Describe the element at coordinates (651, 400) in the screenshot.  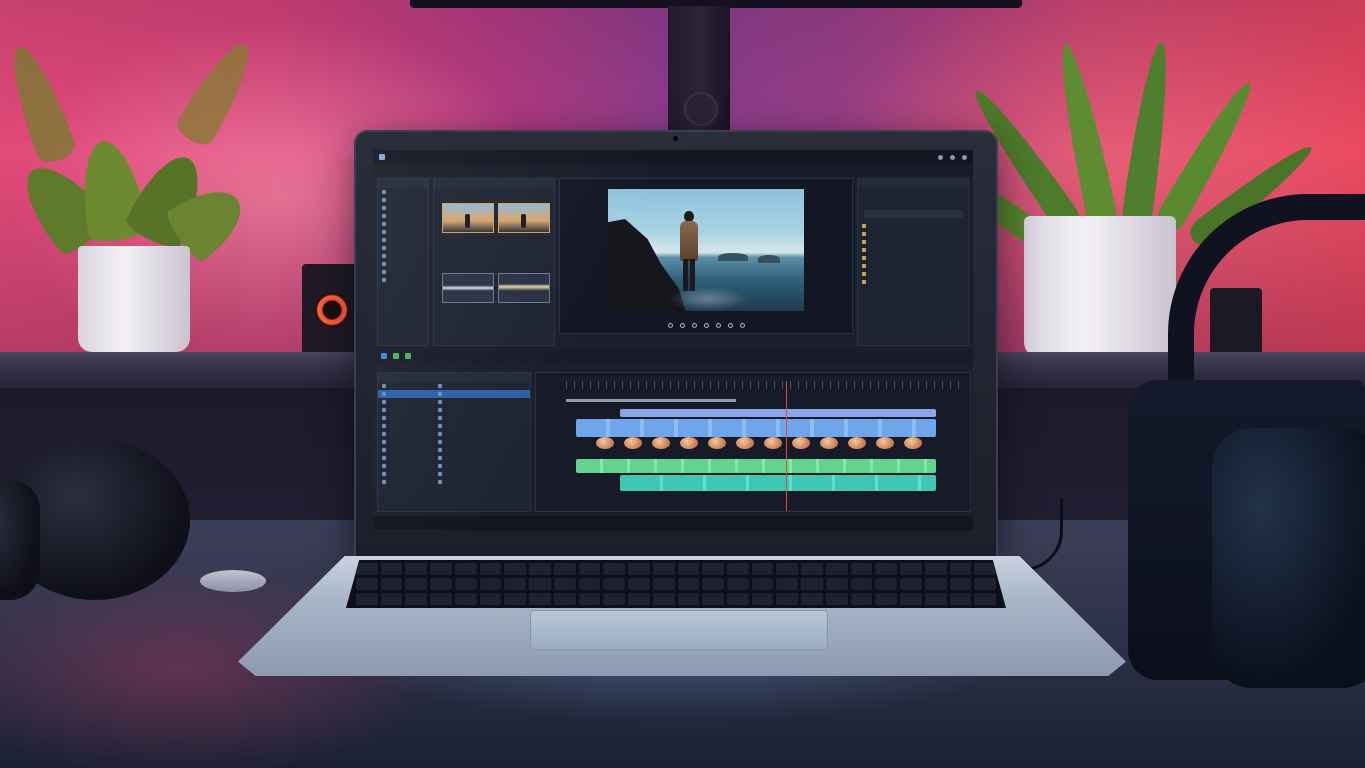
I see `work-area-bar` at that location.